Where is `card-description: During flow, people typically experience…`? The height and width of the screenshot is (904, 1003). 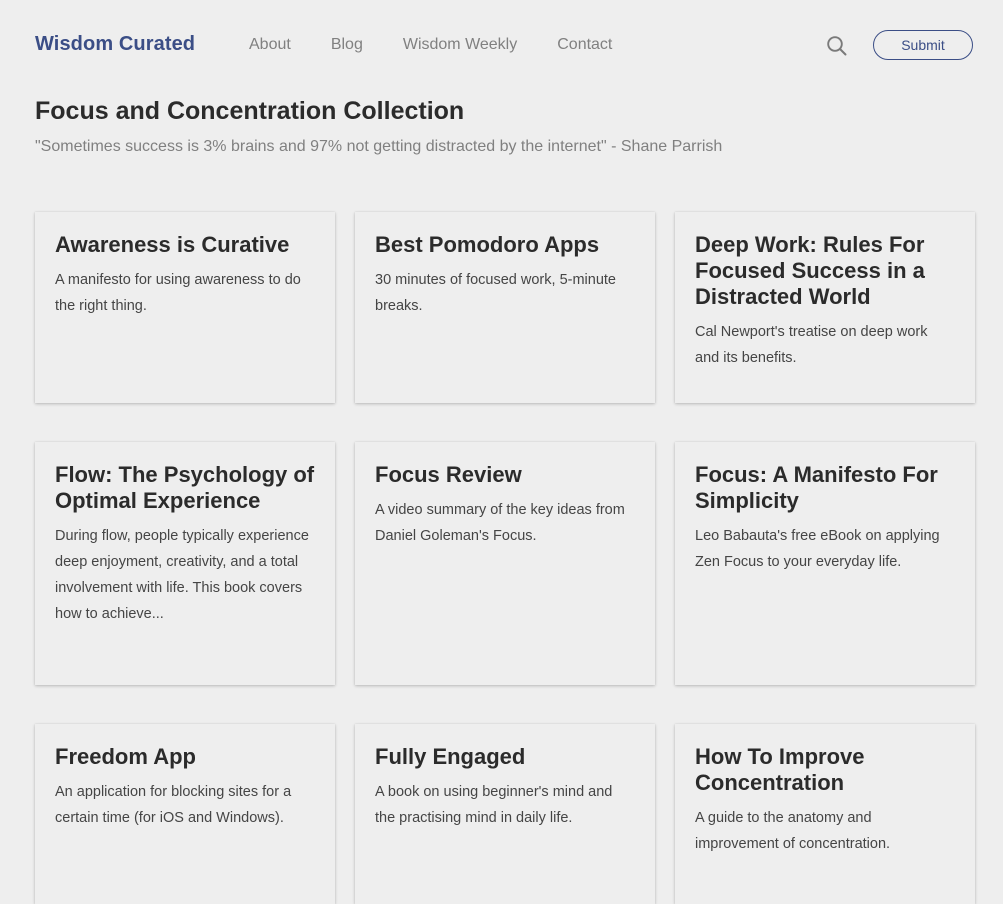
card-description: During flow, people typically experience… is located at coordinates (182, 575).